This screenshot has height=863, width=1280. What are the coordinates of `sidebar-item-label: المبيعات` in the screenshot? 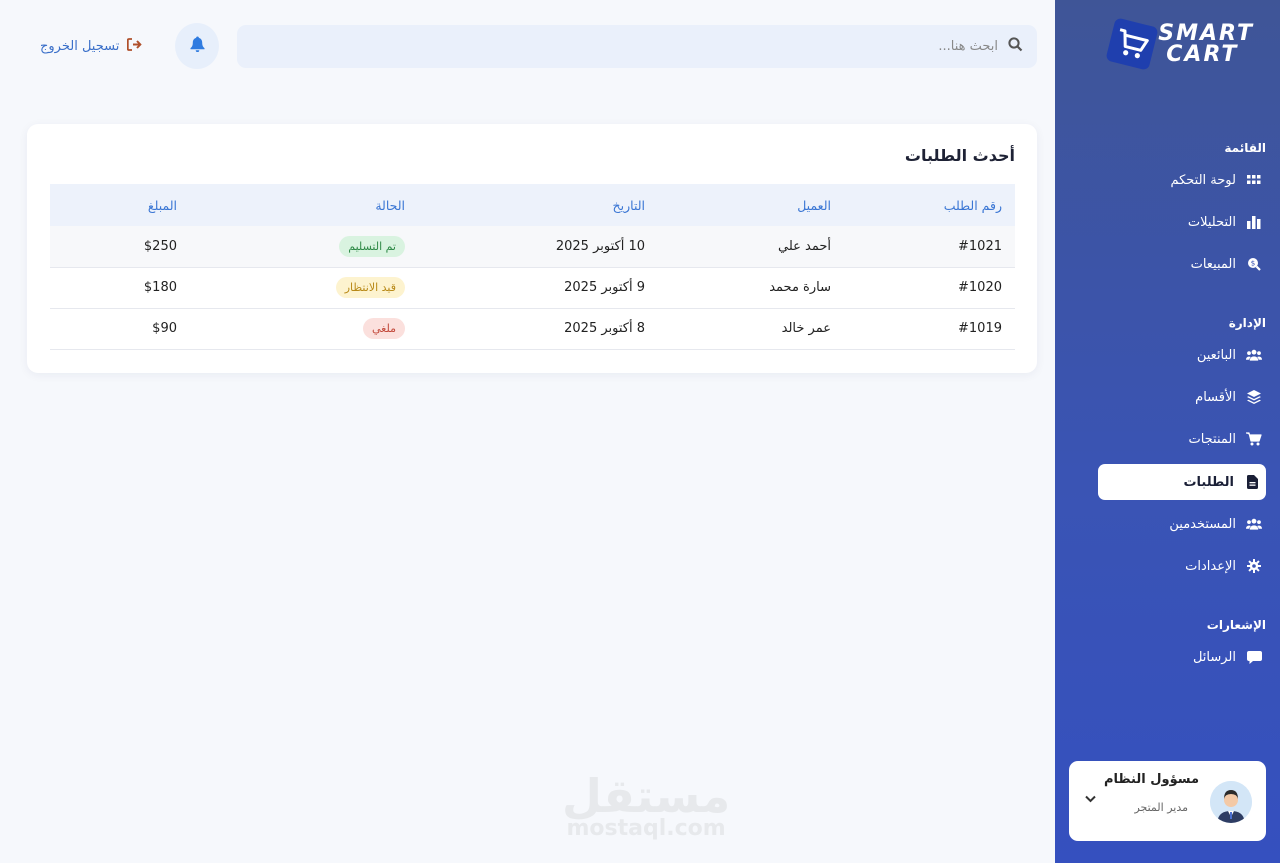 It's located at (1213, 264).